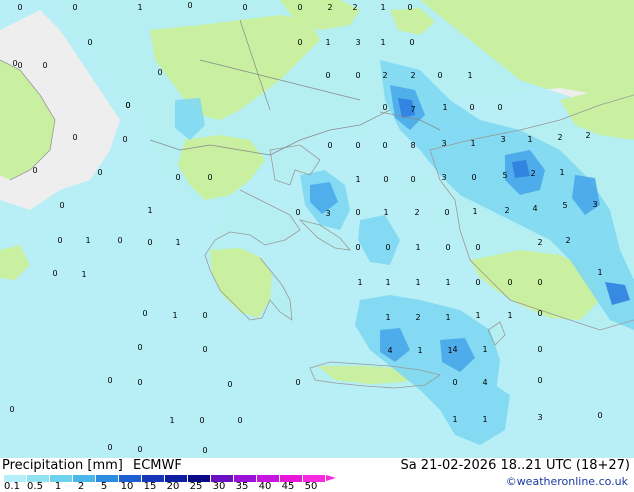 The width and height of the screenshot is (634, 492). What do you see at coordinates (173, 486) in the screenshot?
I see `legend-tick-label: 20` at bounding box center [173, 486].